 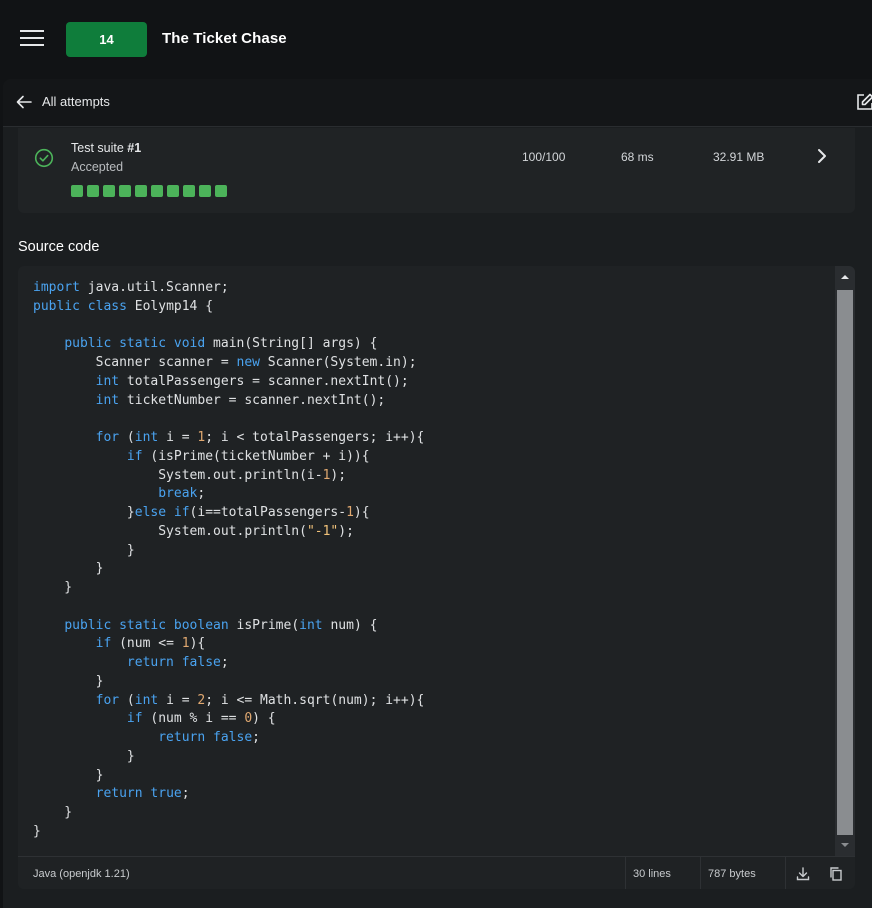 I want to click on check-circle-icon, so click(x=44, y=158).